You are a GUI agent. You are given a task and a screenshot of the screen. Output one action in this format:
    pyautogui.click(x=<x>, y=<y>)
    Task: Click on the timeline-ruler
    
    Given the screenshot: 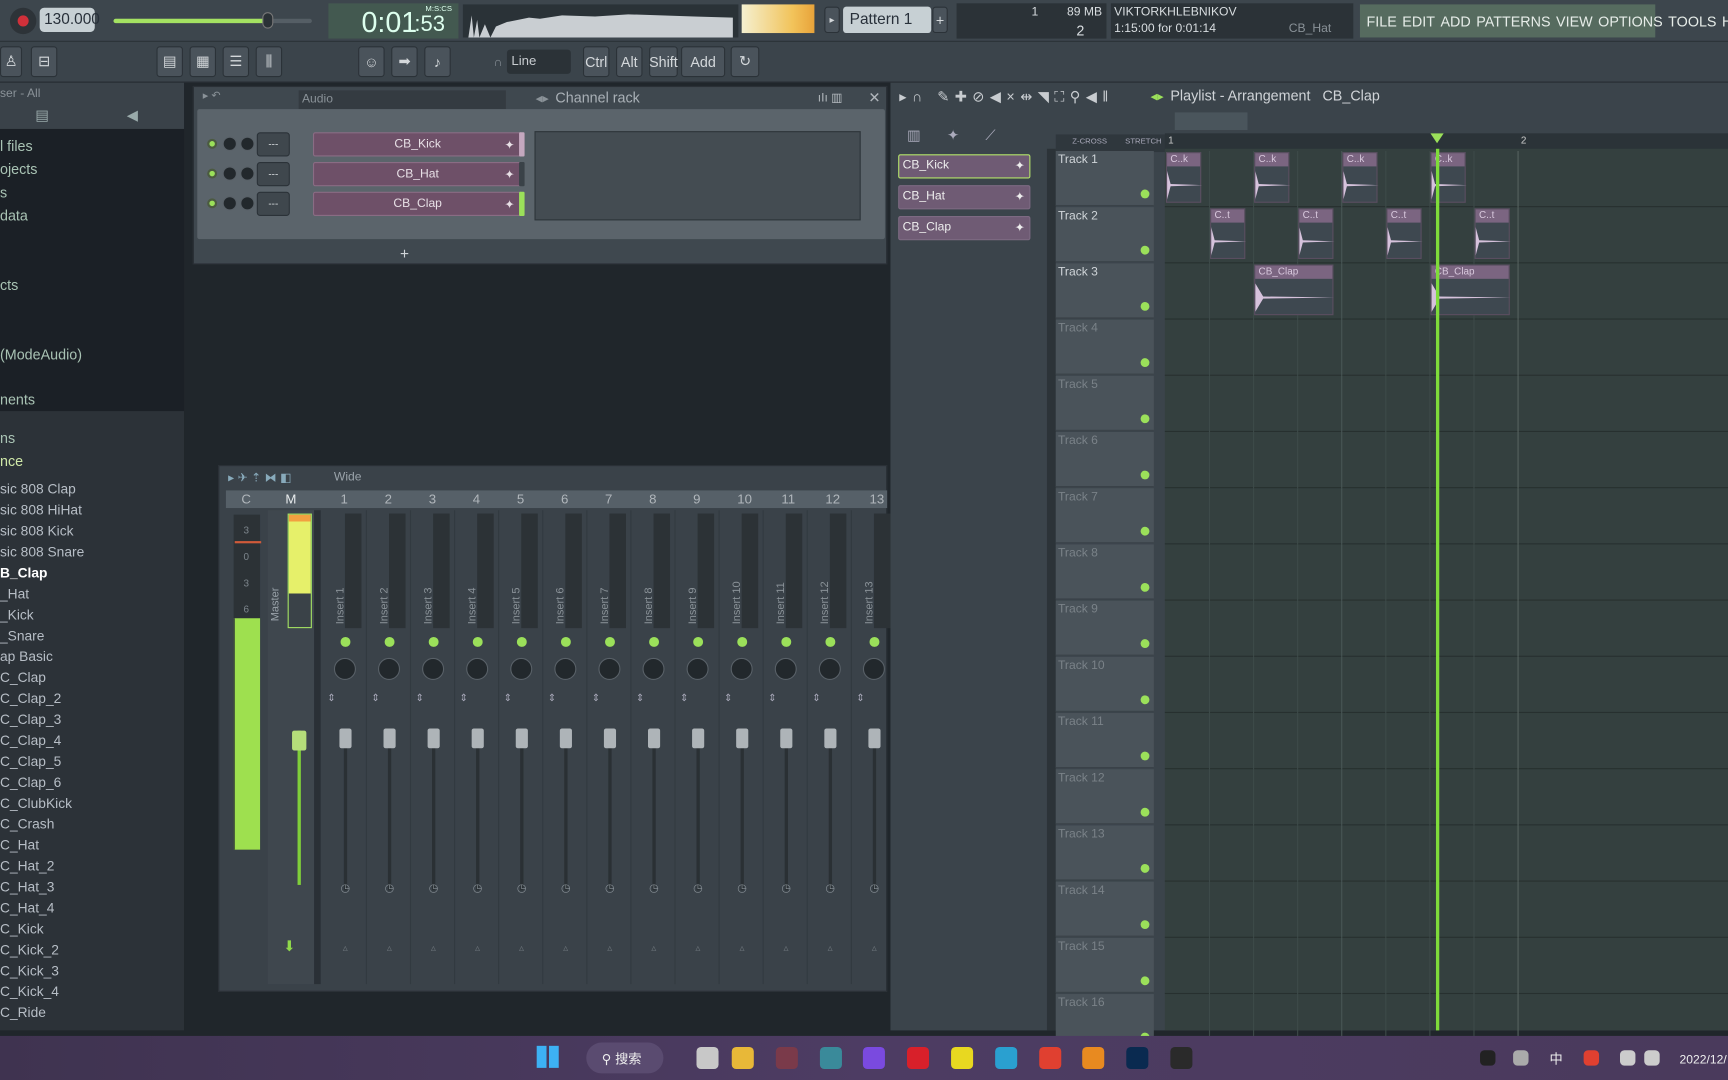 What is the action you would take?
    pyautogui.click(x=1446, y=141)
    